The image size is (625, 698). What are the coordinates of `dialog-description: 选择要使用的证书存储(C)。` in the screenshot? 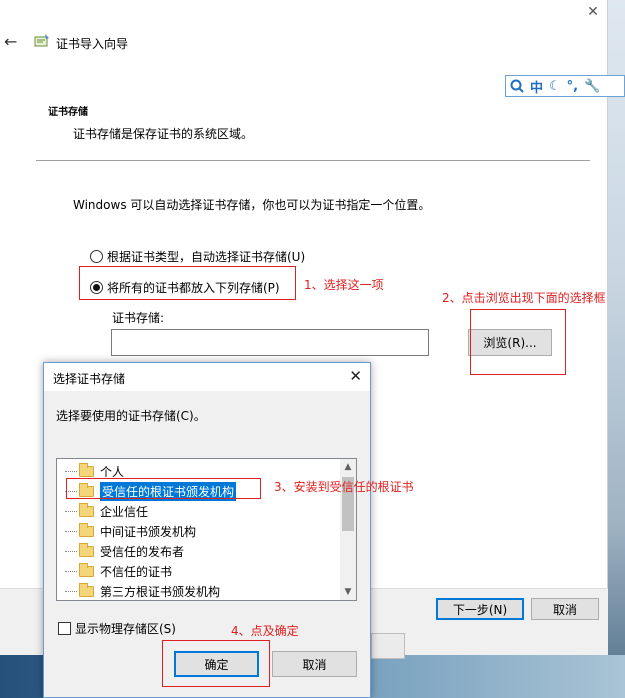 It's located at (131, 416).